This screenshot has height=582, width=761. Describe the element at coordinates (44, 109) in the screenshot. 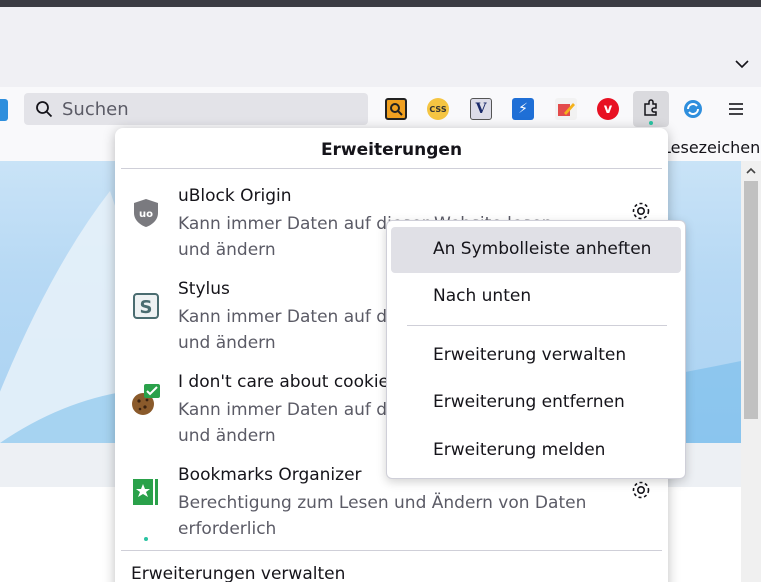

I see `search-icon` at that location.